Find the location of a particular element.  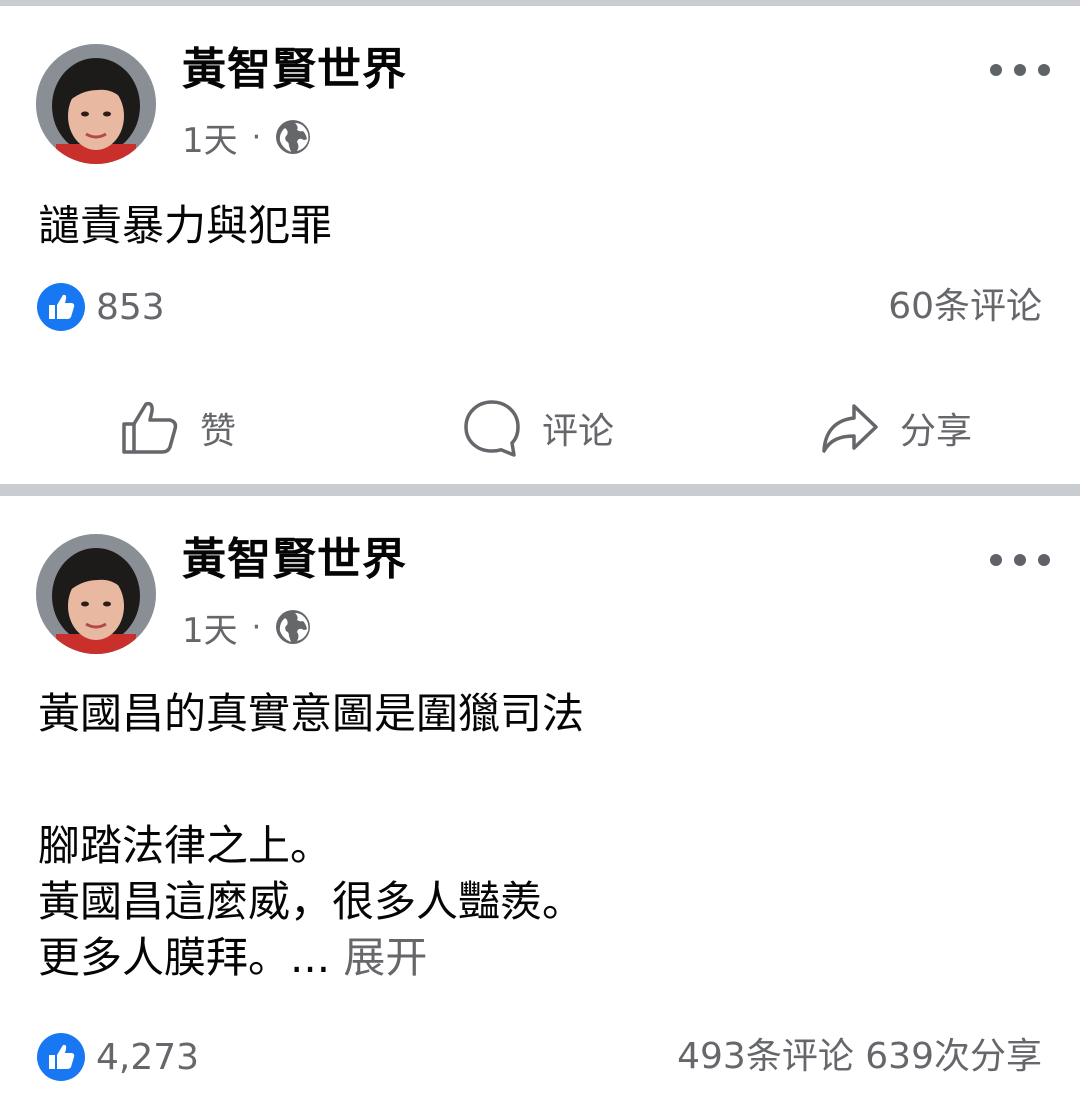

post-text-line: 更多人膜拜。... 展开 is located at coordinates (311, 958).